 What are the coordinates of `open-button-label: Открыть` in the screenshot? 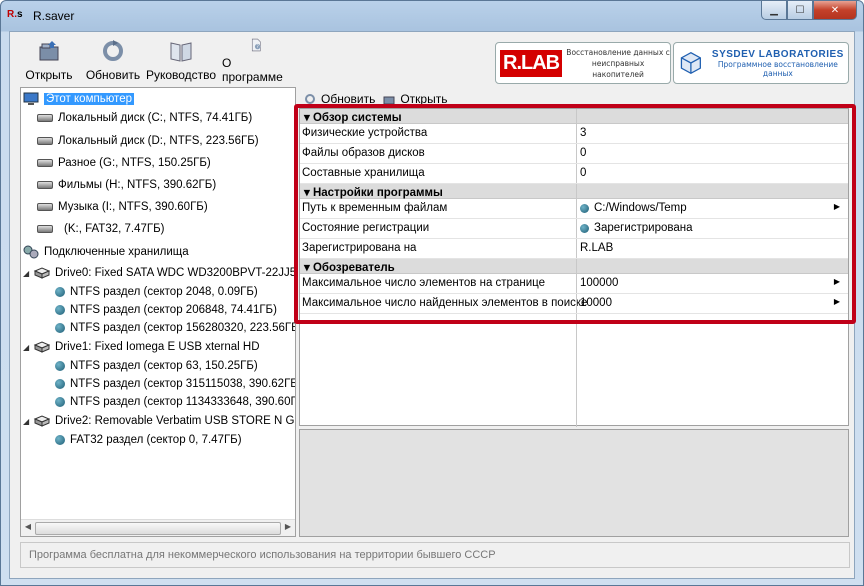 It's located at (49, 75).